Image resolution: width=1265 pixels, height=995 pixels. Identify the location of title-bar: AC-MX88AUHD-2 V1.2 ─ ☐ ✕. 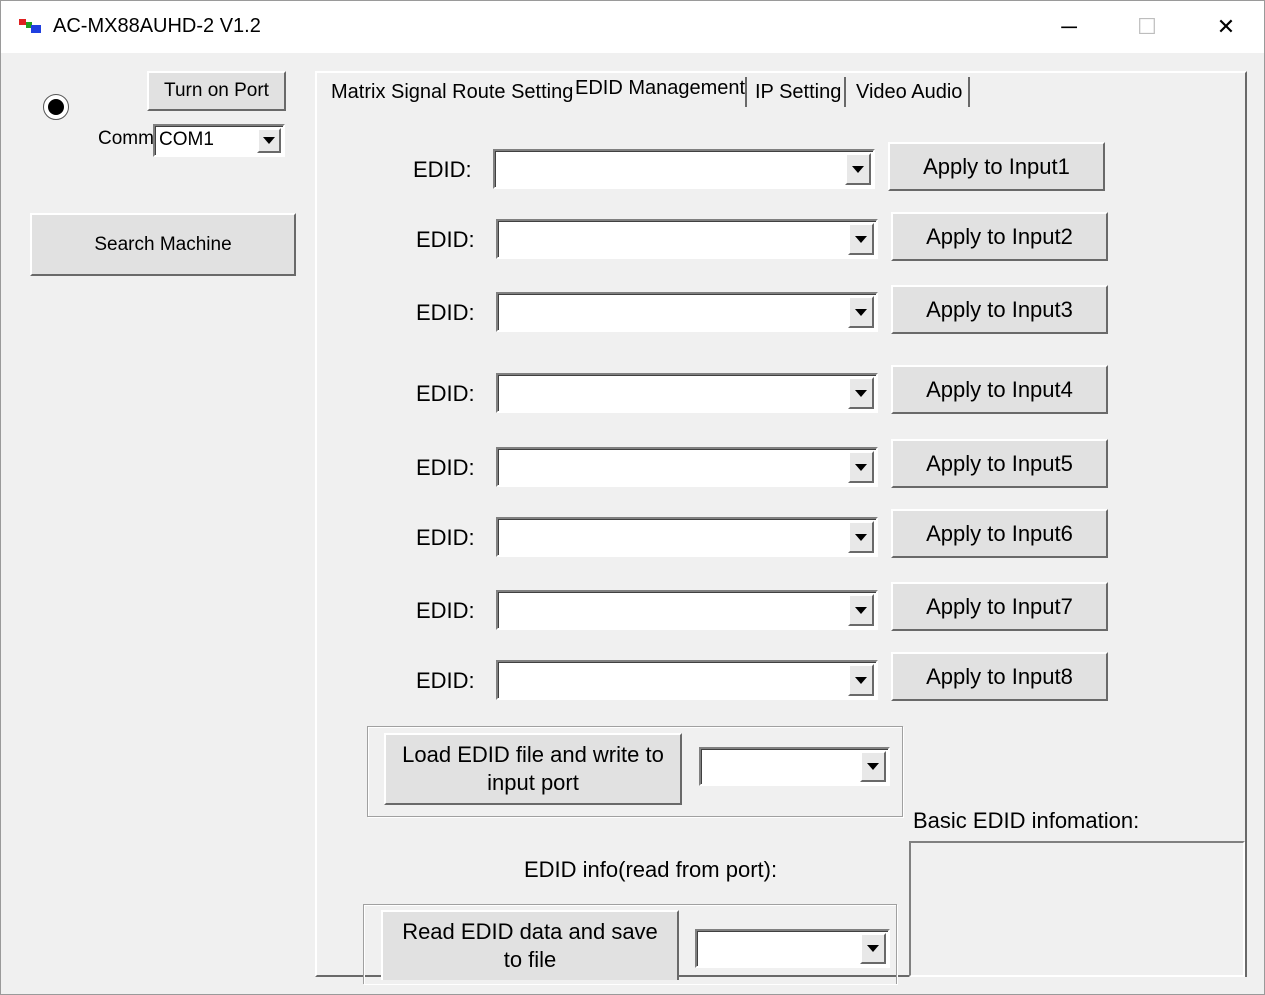
(632, 27).